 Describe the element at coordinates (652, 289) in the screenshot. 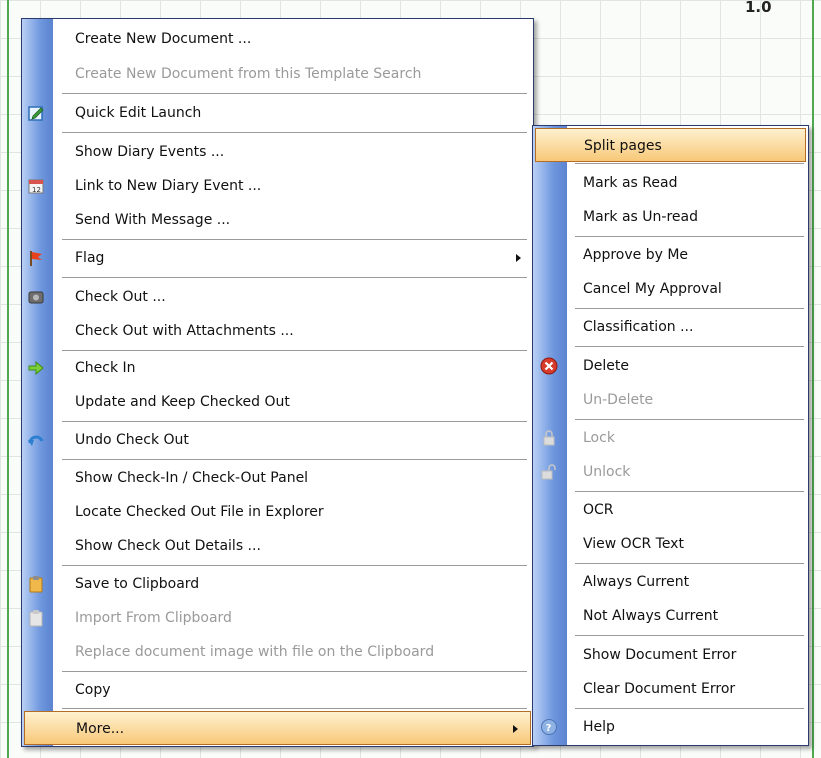

I see `menu-item-label: Cancel My Approval` at that location.